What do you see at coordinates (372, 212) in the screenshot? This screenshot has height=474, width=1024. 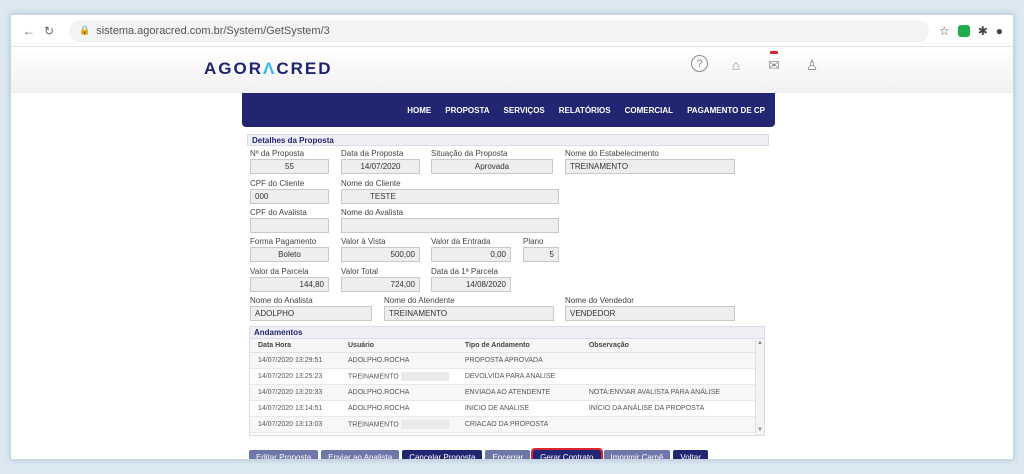 I see `label-nome-avalista: Nome do Avalista` at bounding box center [372, 212].